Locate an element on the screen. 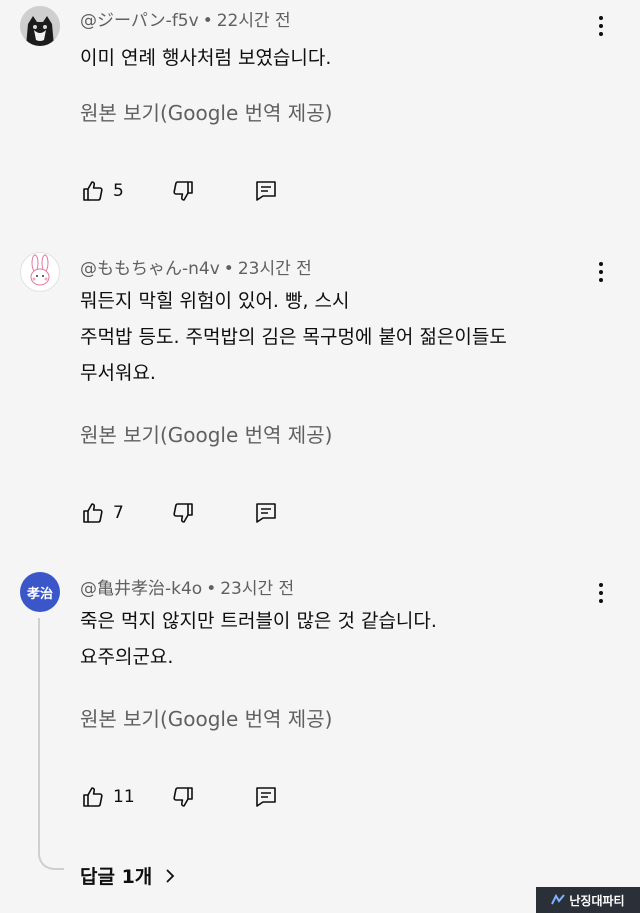 The width and height of the screenshot is (640, 913). comment-meta: @ジーパン-f5v • 22시간 전 is located at coordinates (185, 18).